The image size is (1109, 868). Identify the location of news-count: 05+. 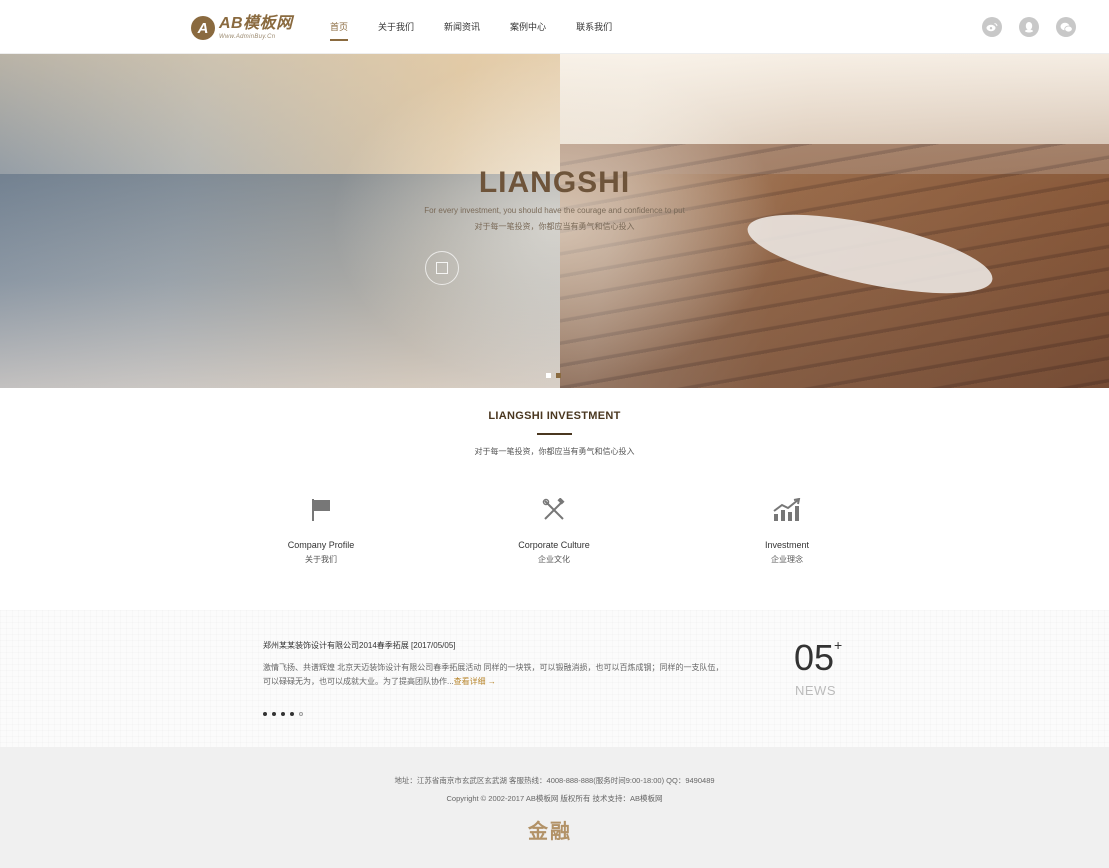
(818, 657).